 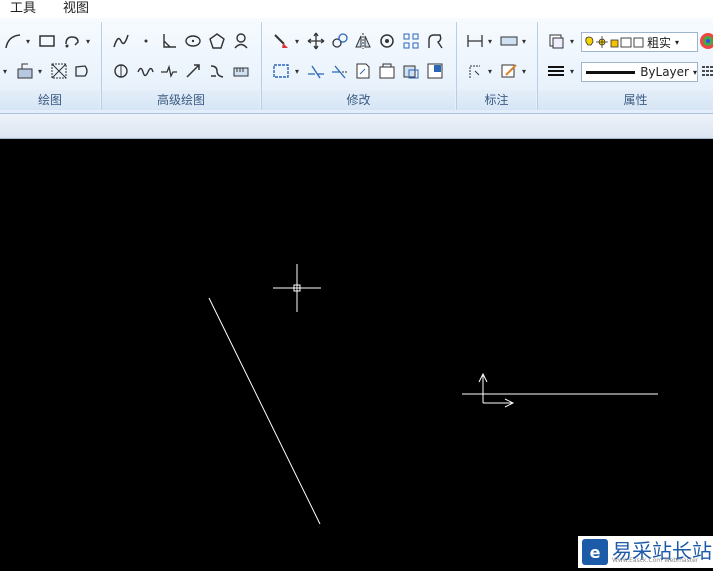 What do you see at coordinates (556, 41) in the screenshot?
I see `layer-properties-icon` at bounding box center [556, 41].